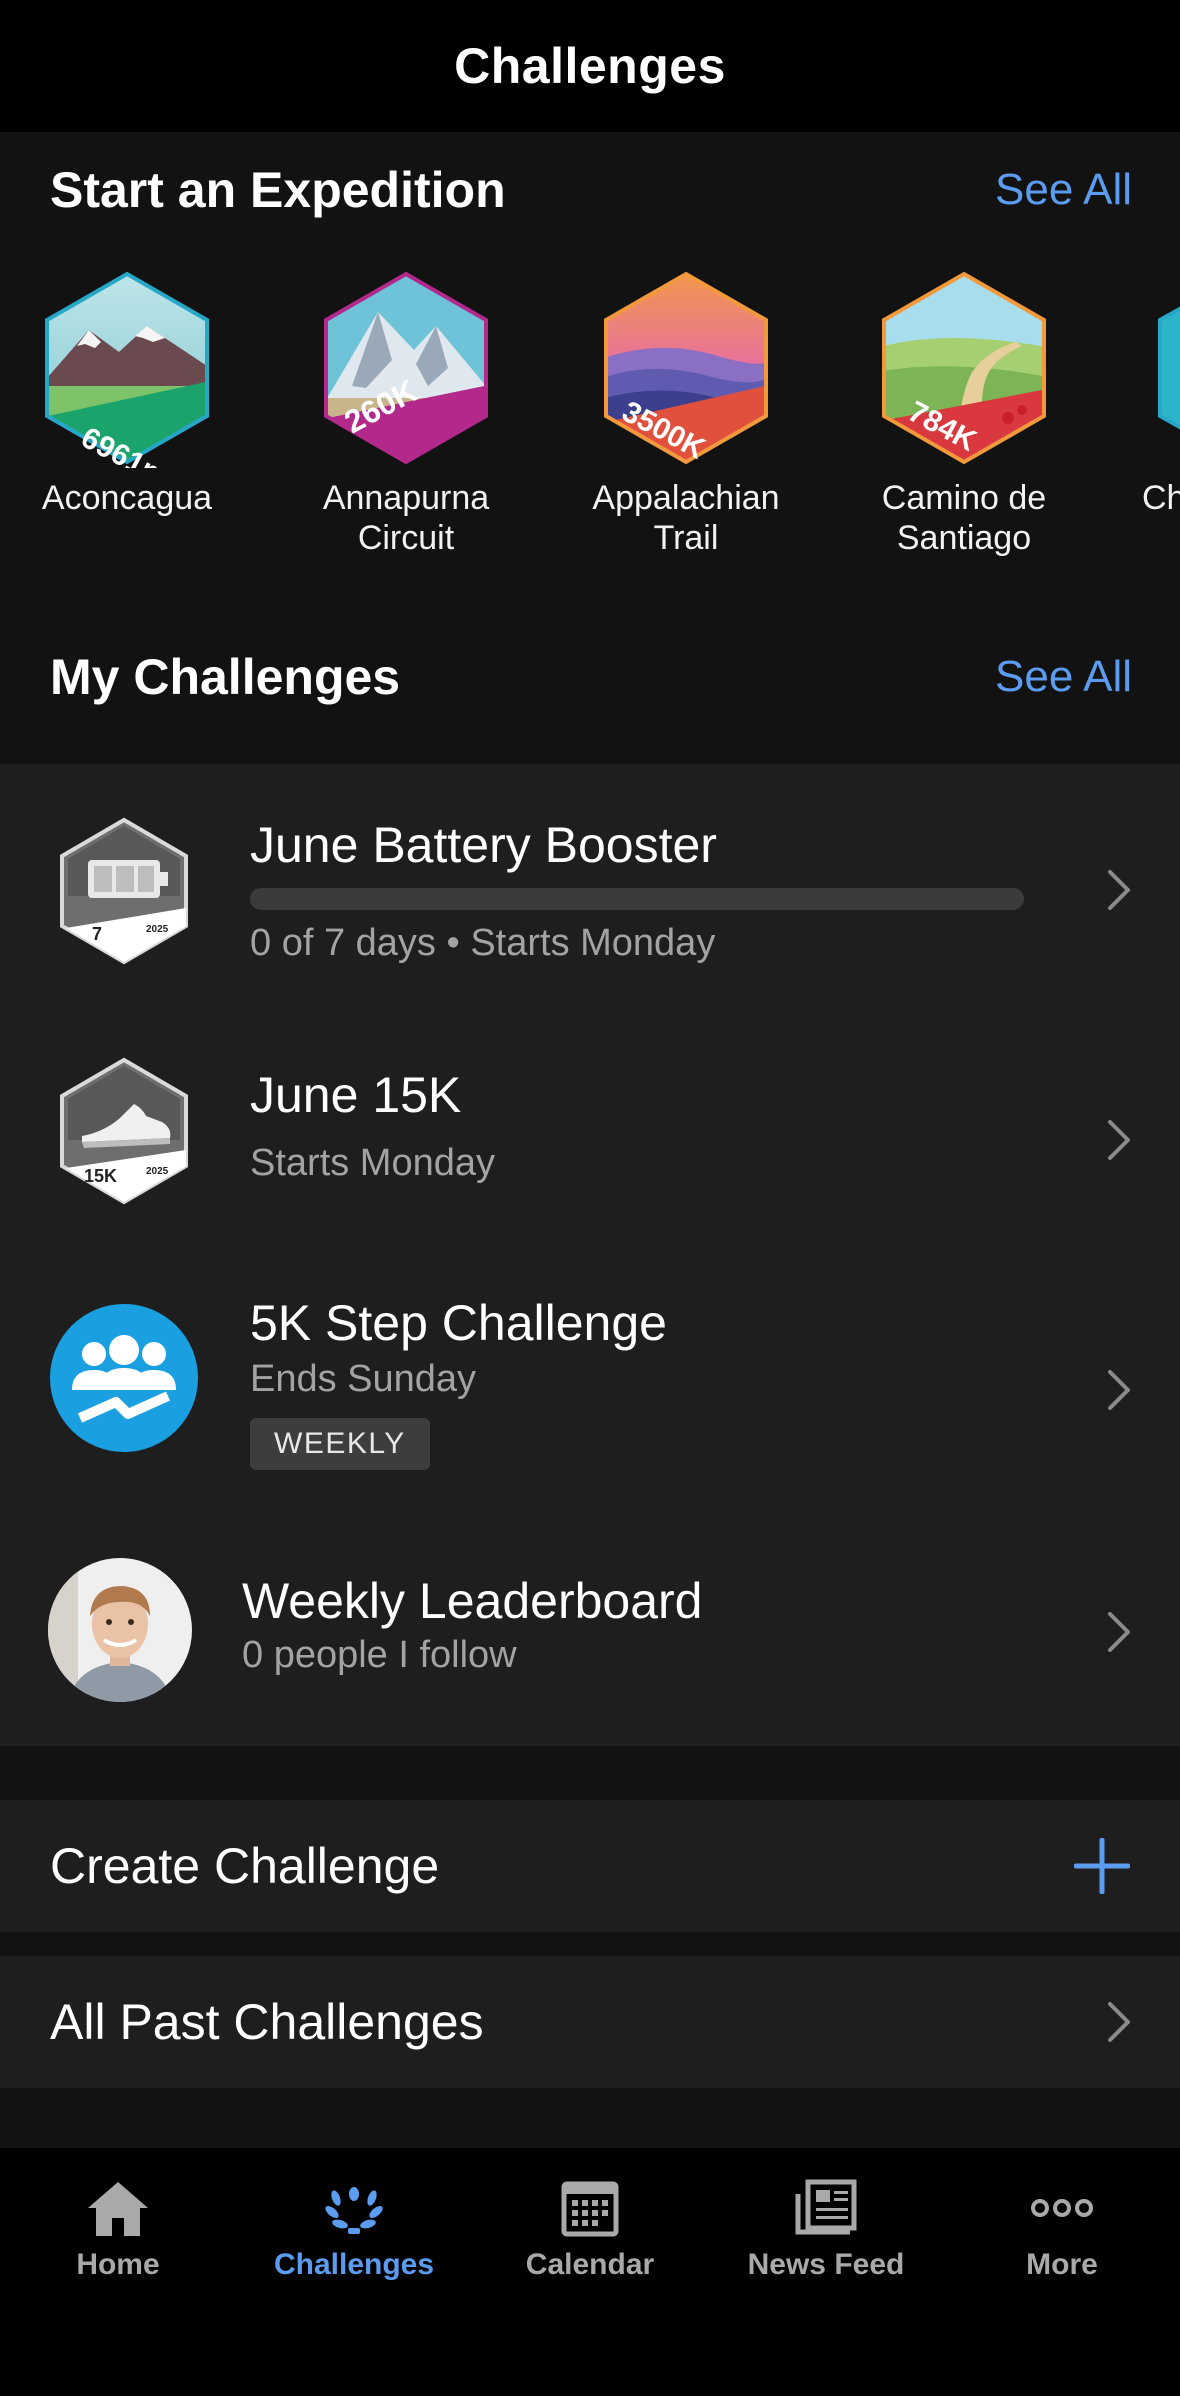 This screenshot has width=1180, height=2396. I want to click on newspaper-icon, so click(826, 2207).